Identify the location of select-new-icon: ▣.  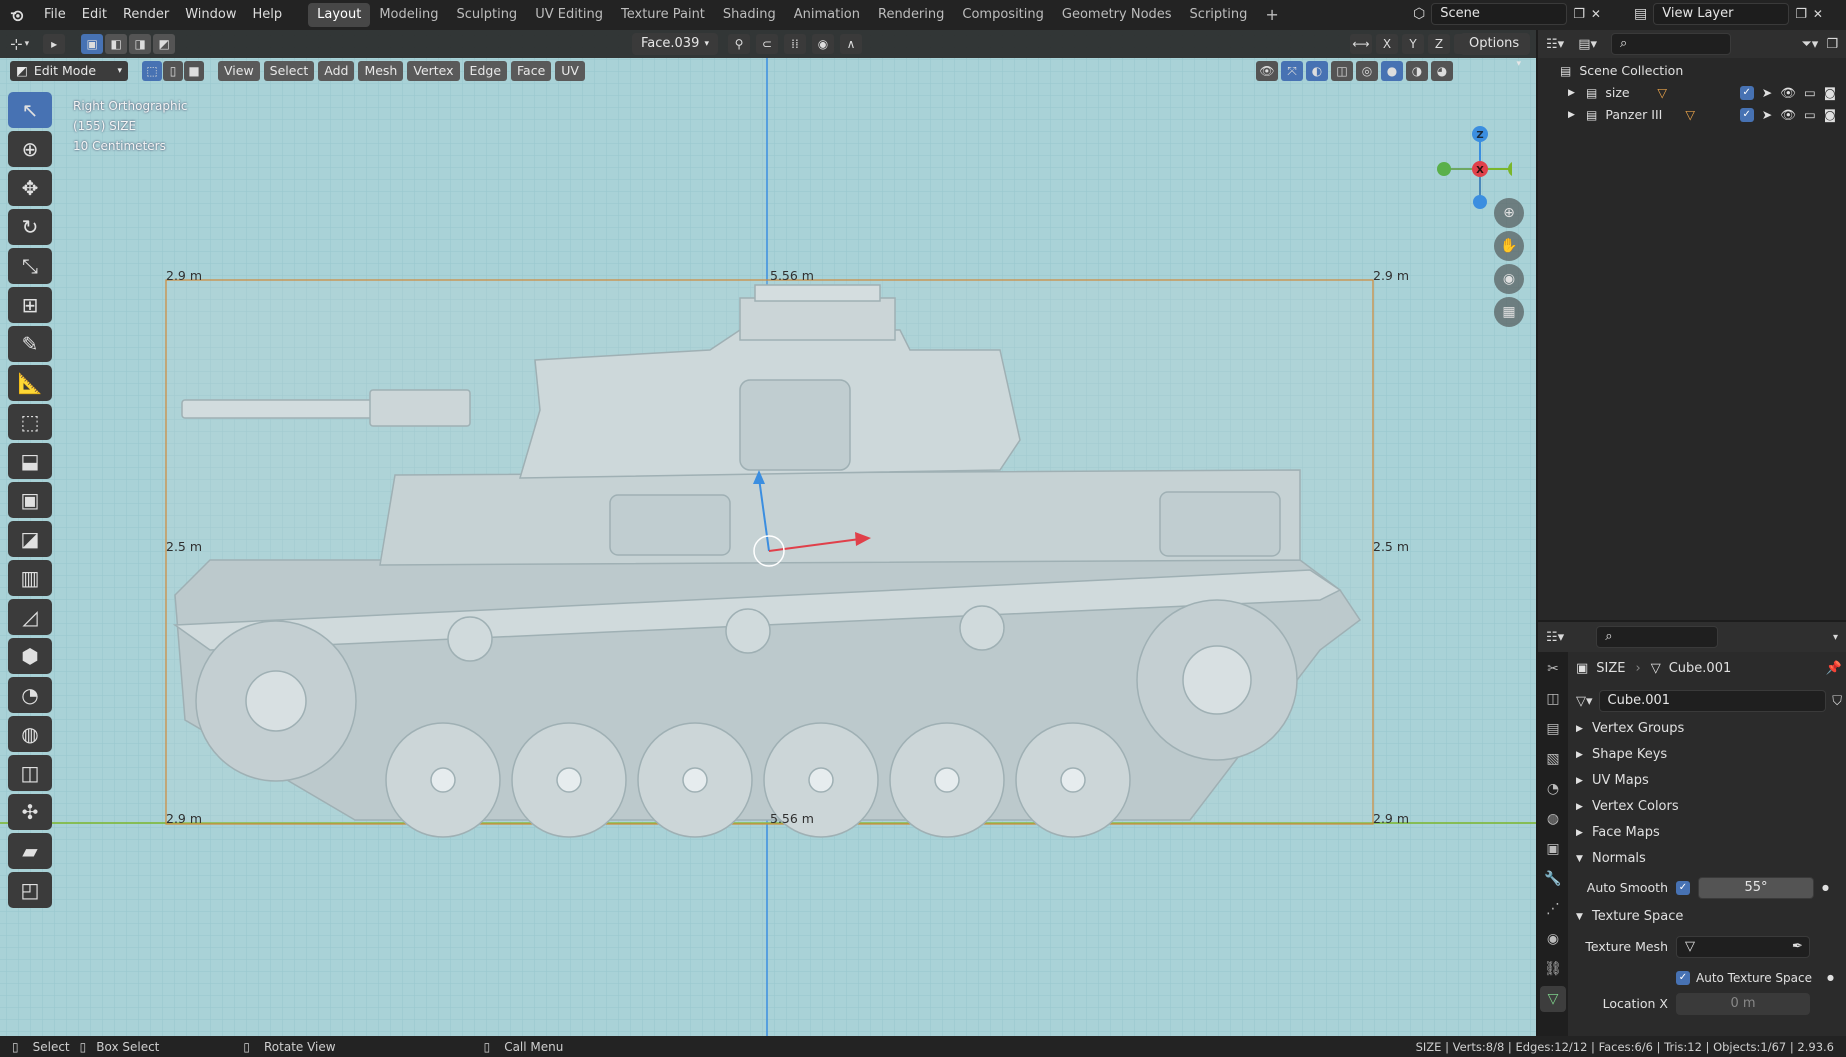
(92, 44).